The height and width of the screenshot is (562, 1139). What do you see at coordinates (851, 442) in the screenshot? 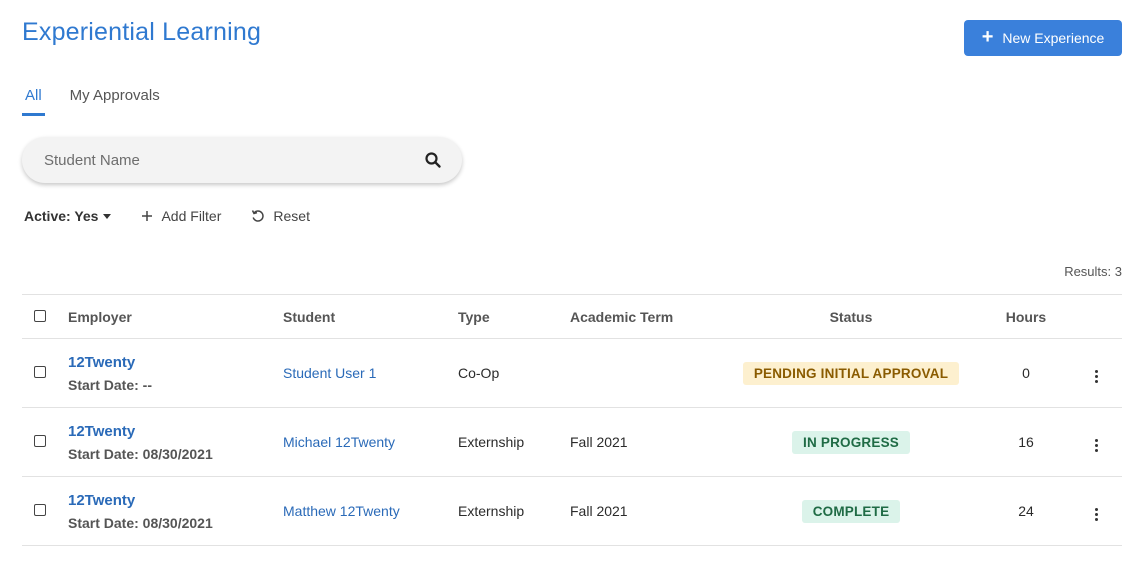
I see `status-badge: IN PROGRESS` at bounding box center [851, 442].